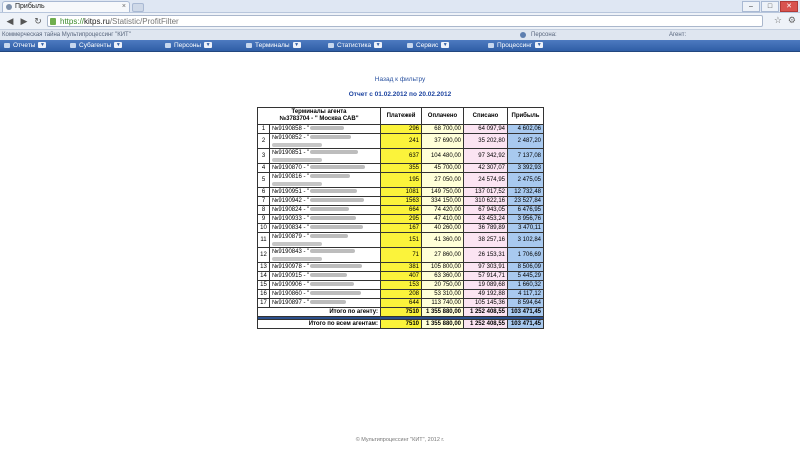  What do you see at coordinates (770, 6) in the screenshot?
I see `window-maximize-button: □` at bounding box center [770, 6].